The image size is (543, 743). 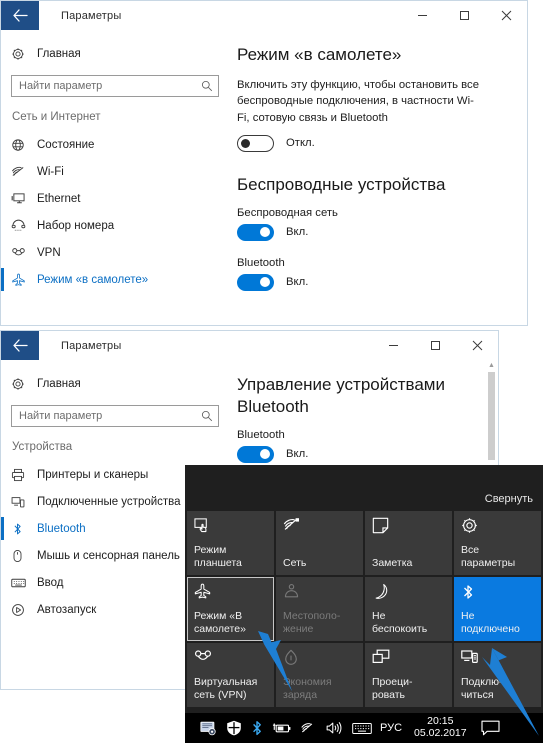 What do you see at coordinates (59, 383) in the screenshot?
I see `sidebar-item-label: Главная` at bounding box center [59, 383].